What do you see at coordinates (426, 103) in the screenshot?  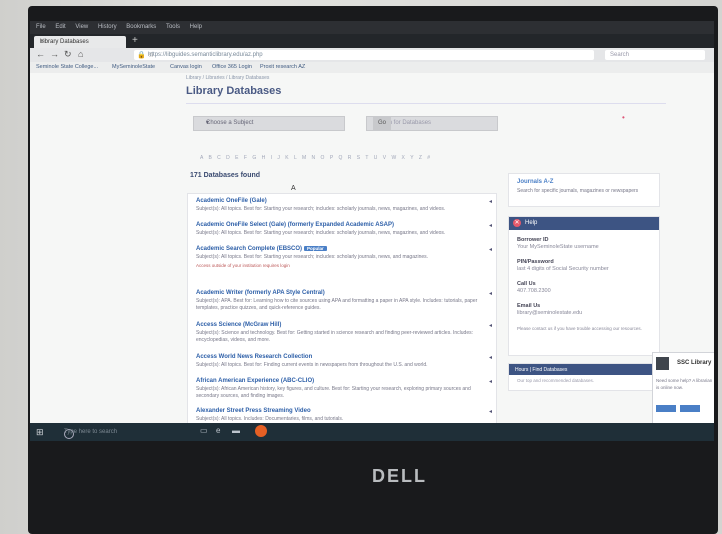 I see `divider` at bounding box center [426, 103].